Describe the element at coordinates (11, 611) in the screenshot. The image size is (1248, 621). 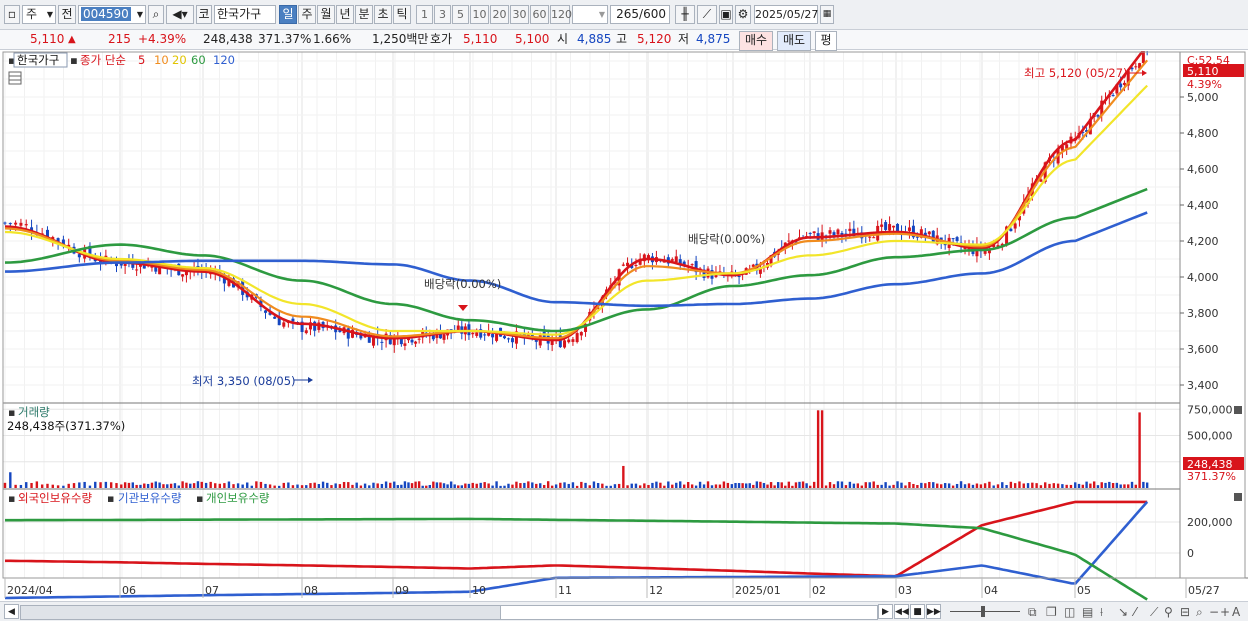
I see `scroll-left-icon: ◀` at that location.